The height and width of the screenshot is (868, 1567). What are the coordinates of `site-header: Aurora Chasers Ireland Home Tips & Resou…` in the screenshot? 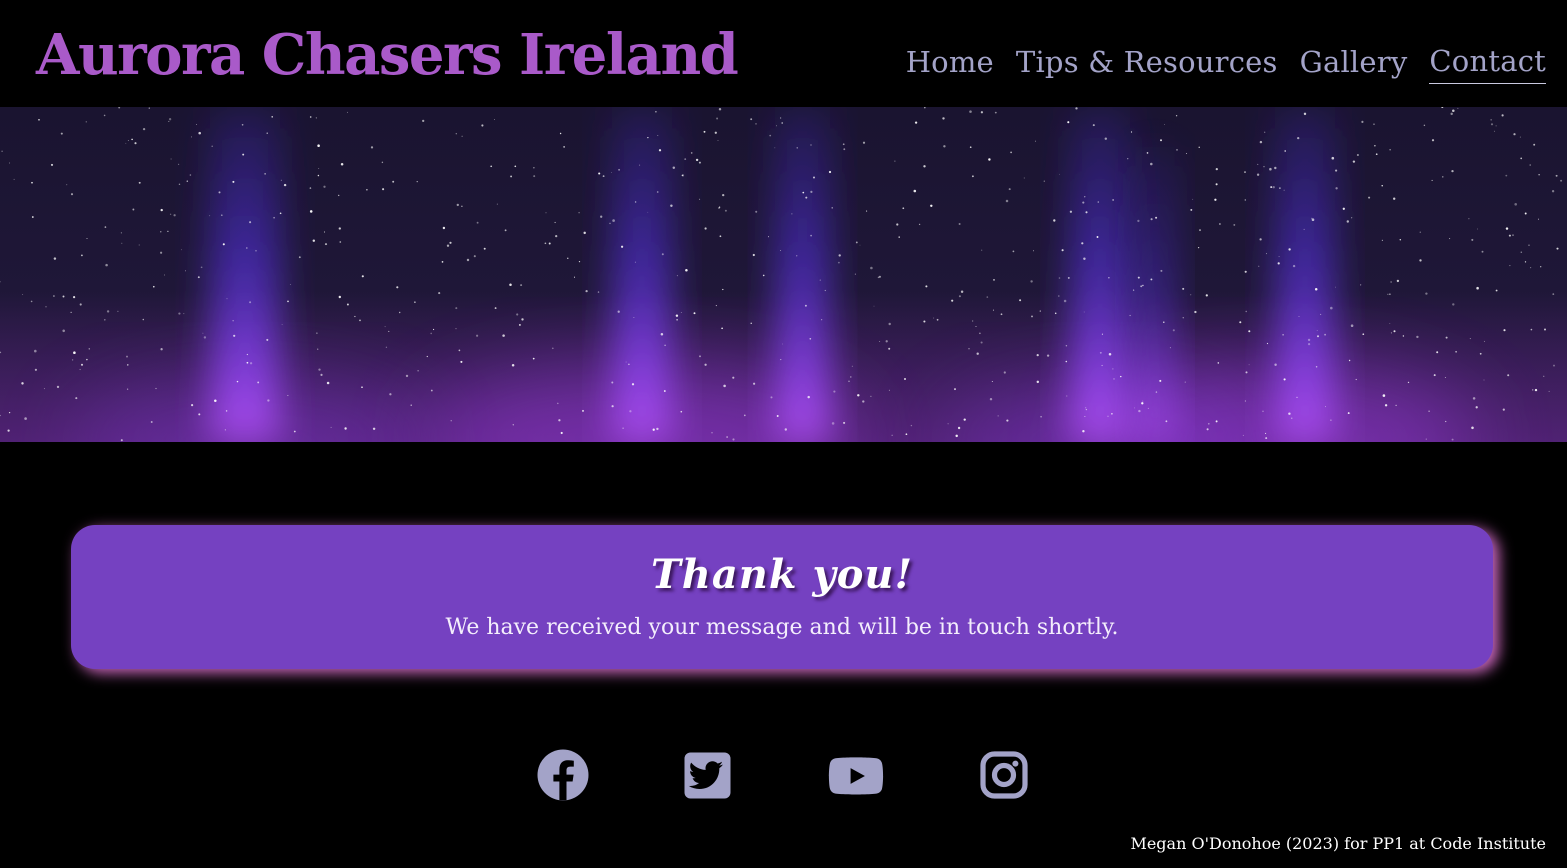 It's located at (783, 53).